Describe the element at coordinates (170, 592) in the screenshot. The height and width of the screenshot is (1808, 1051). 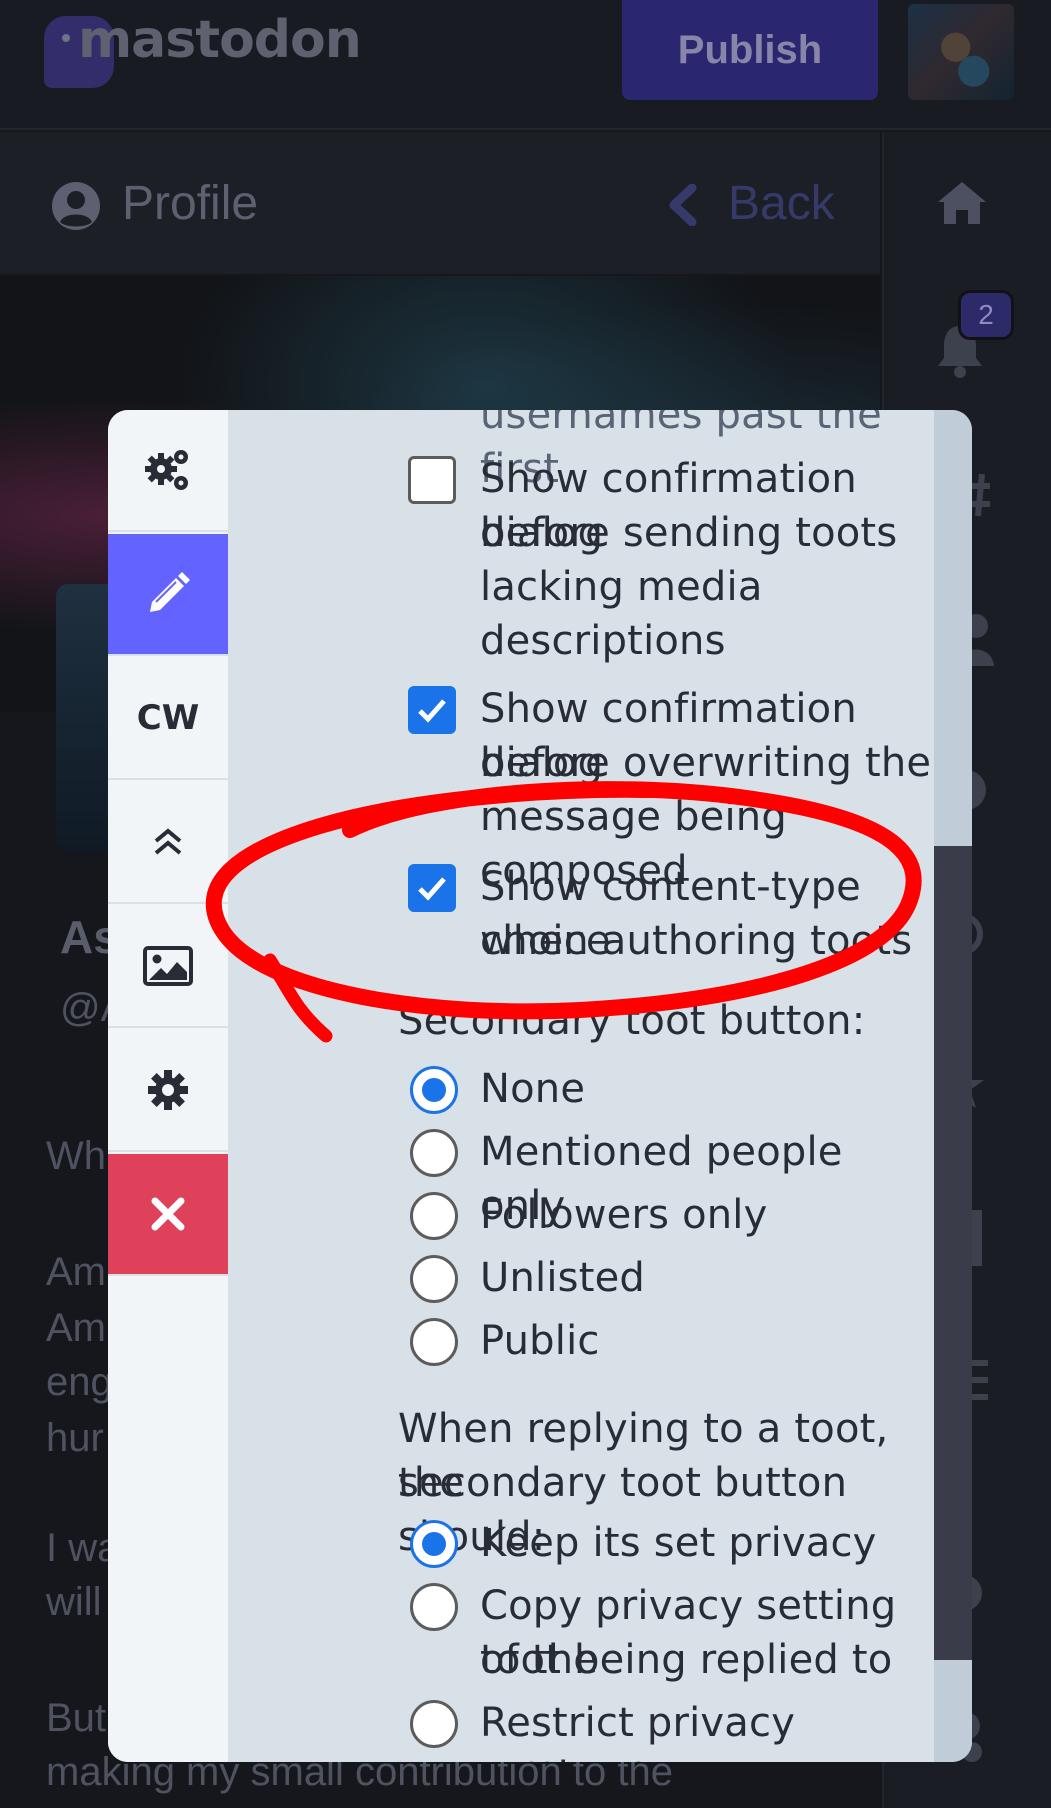
I see `pencil-icon` at that location.